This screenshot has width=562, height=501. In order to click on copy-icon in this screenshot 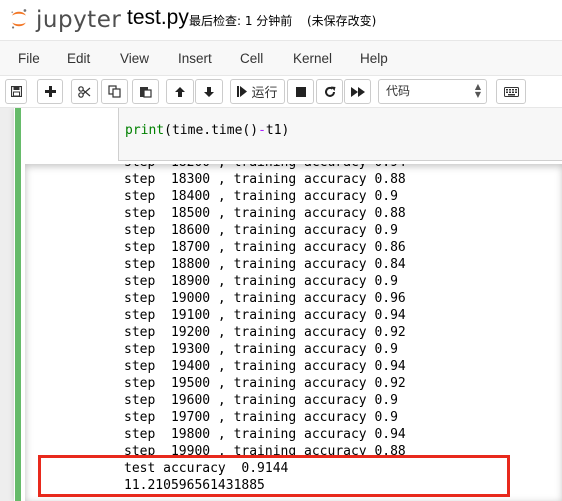, I will do `click(114, 91)`.